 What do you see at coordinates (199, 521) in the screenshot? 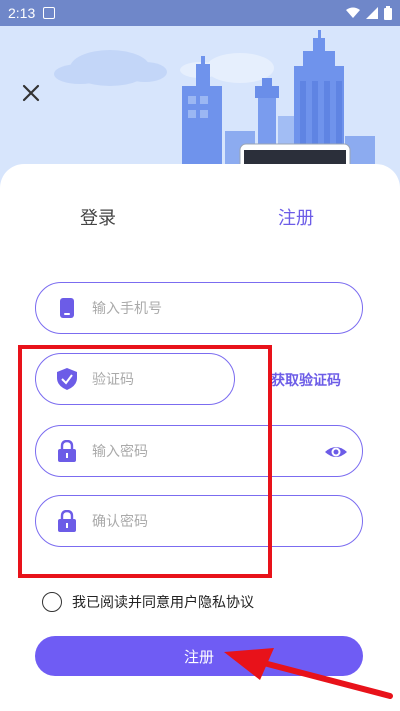
I see `confirm-password-input: 确认密码` at bounding box center [199, 521].